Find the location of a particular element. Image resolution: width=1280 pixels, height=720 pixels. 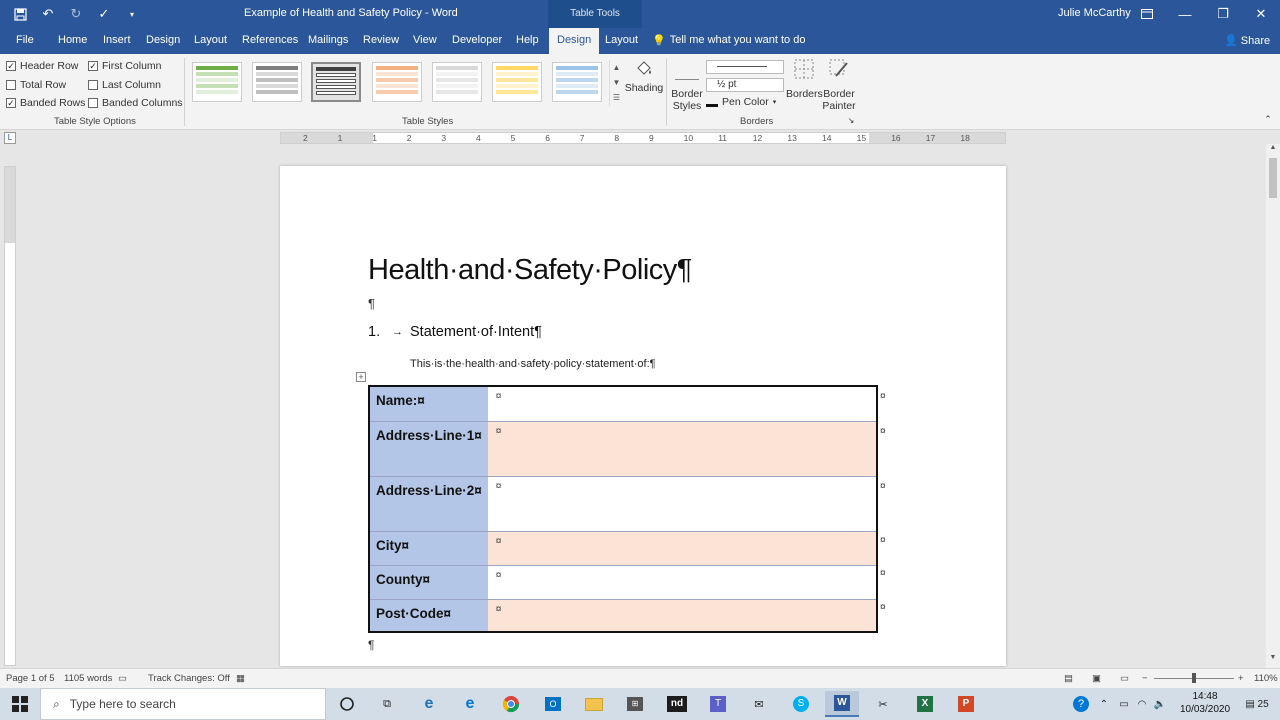

chevron-down-icon: ▼ is located at coordinates (616, 82).